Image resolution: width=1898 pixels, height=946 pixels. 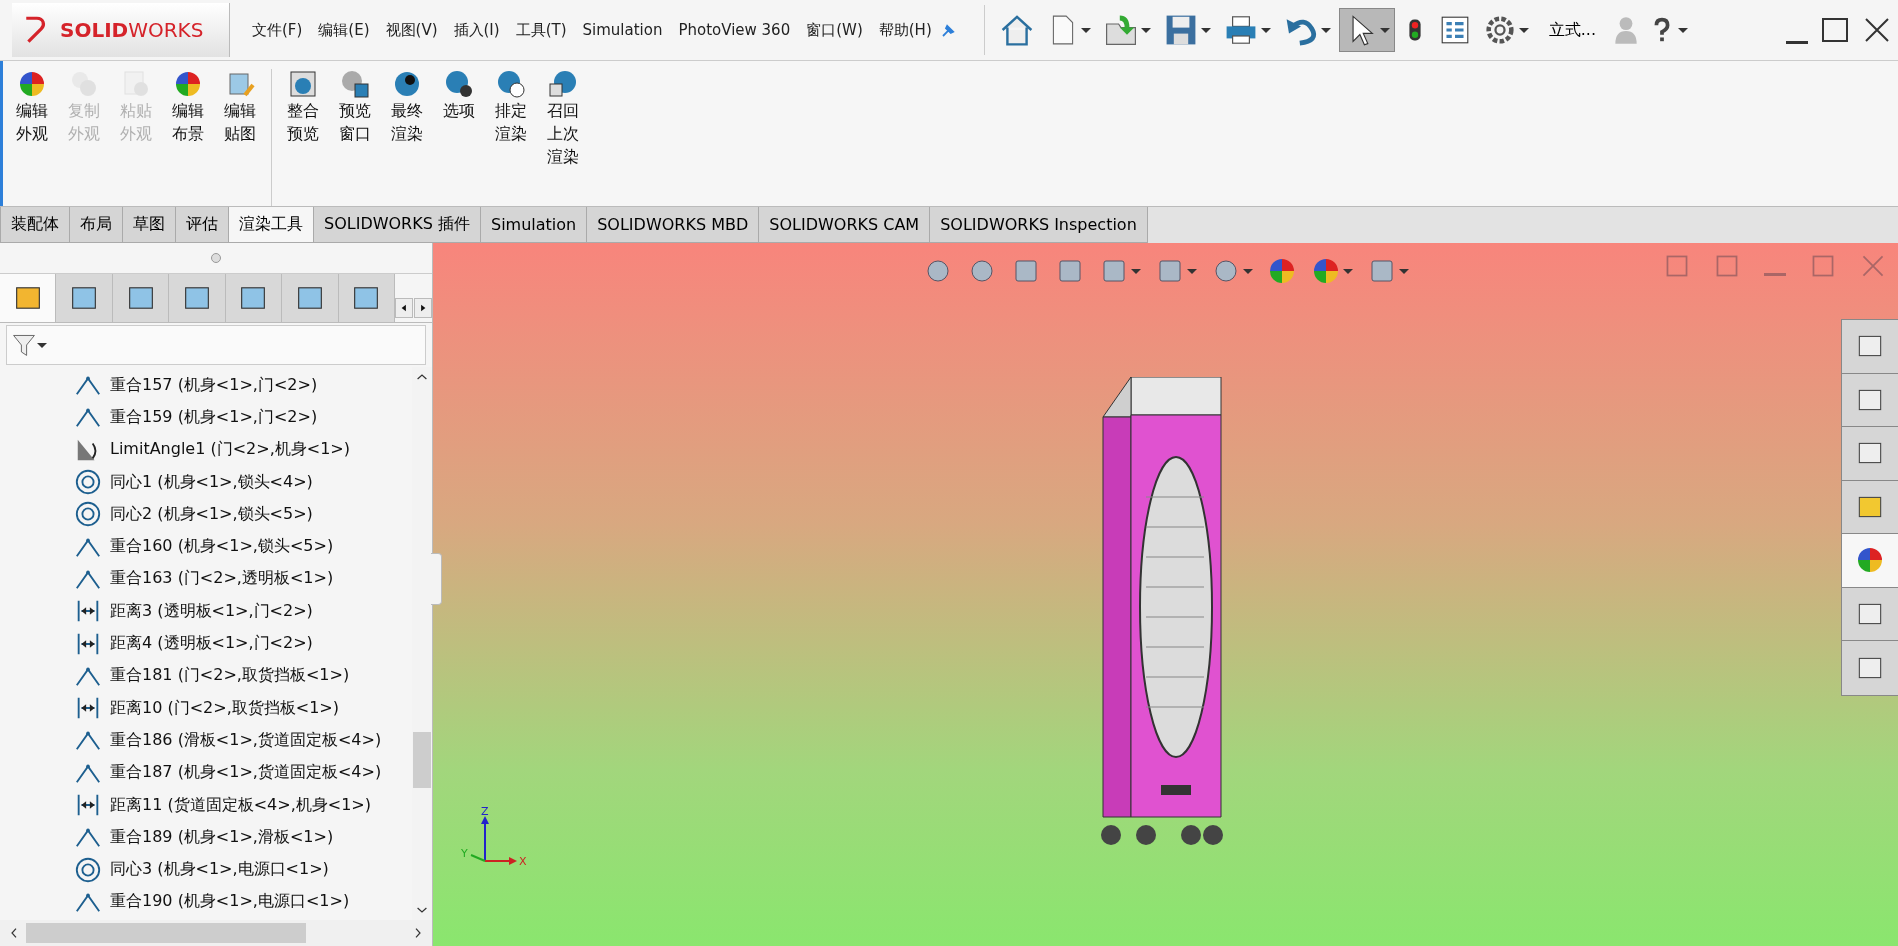 I want to click on tree-item: 重合159 (机身<1>,门<2>), so click(x=214, y=417).